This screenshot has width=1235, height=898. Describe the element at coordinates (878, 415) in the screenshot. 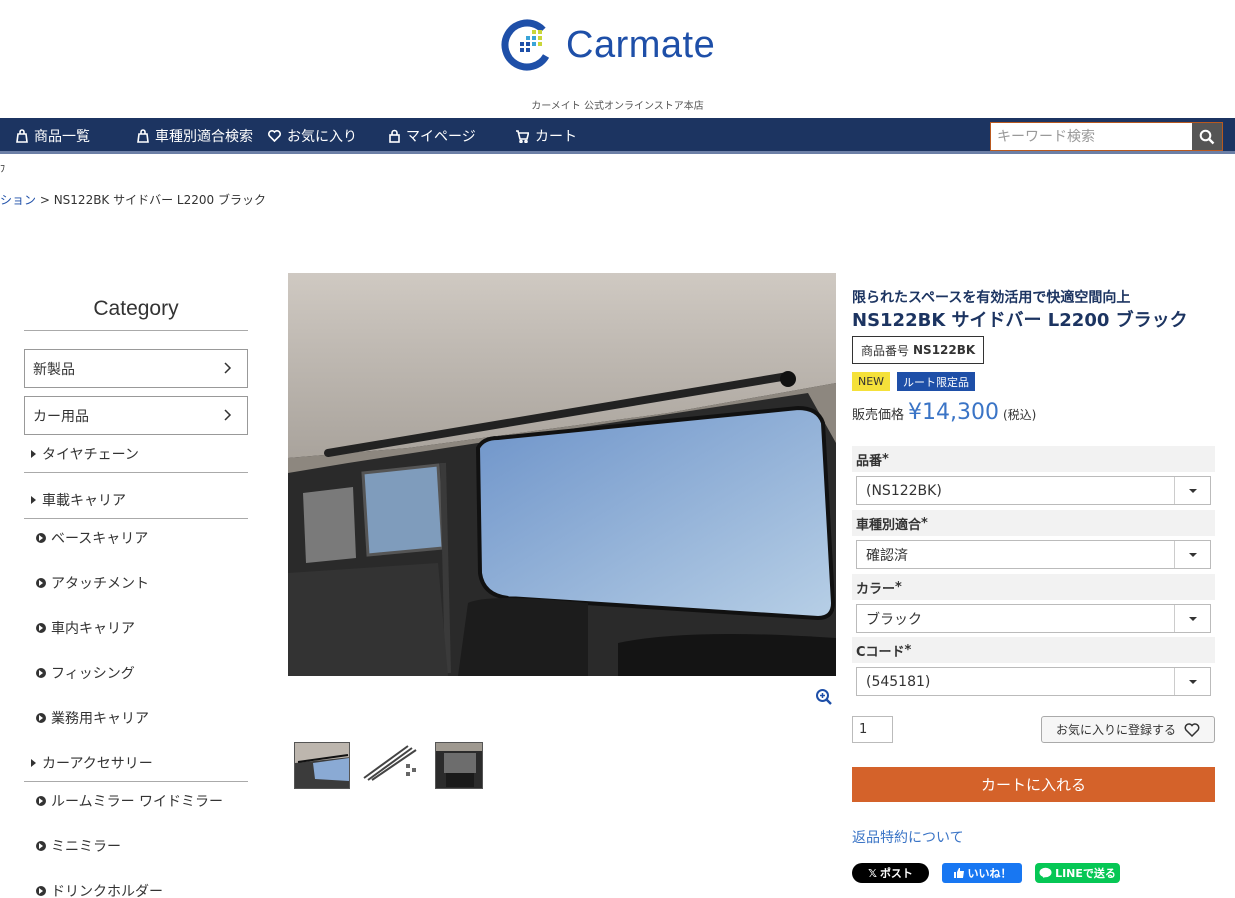

I see `price-label: 販売価格` at that location.